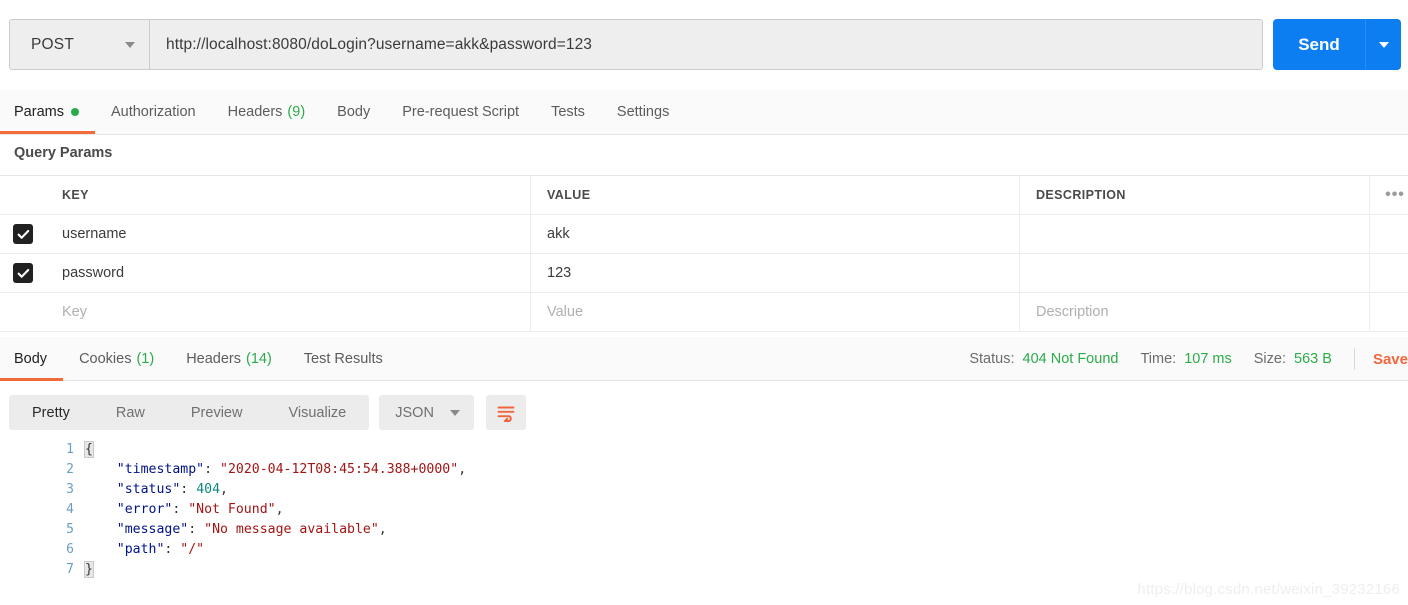  I want to click on tab-pre-request-script-label: Pre-request Script, so click(461, 111).